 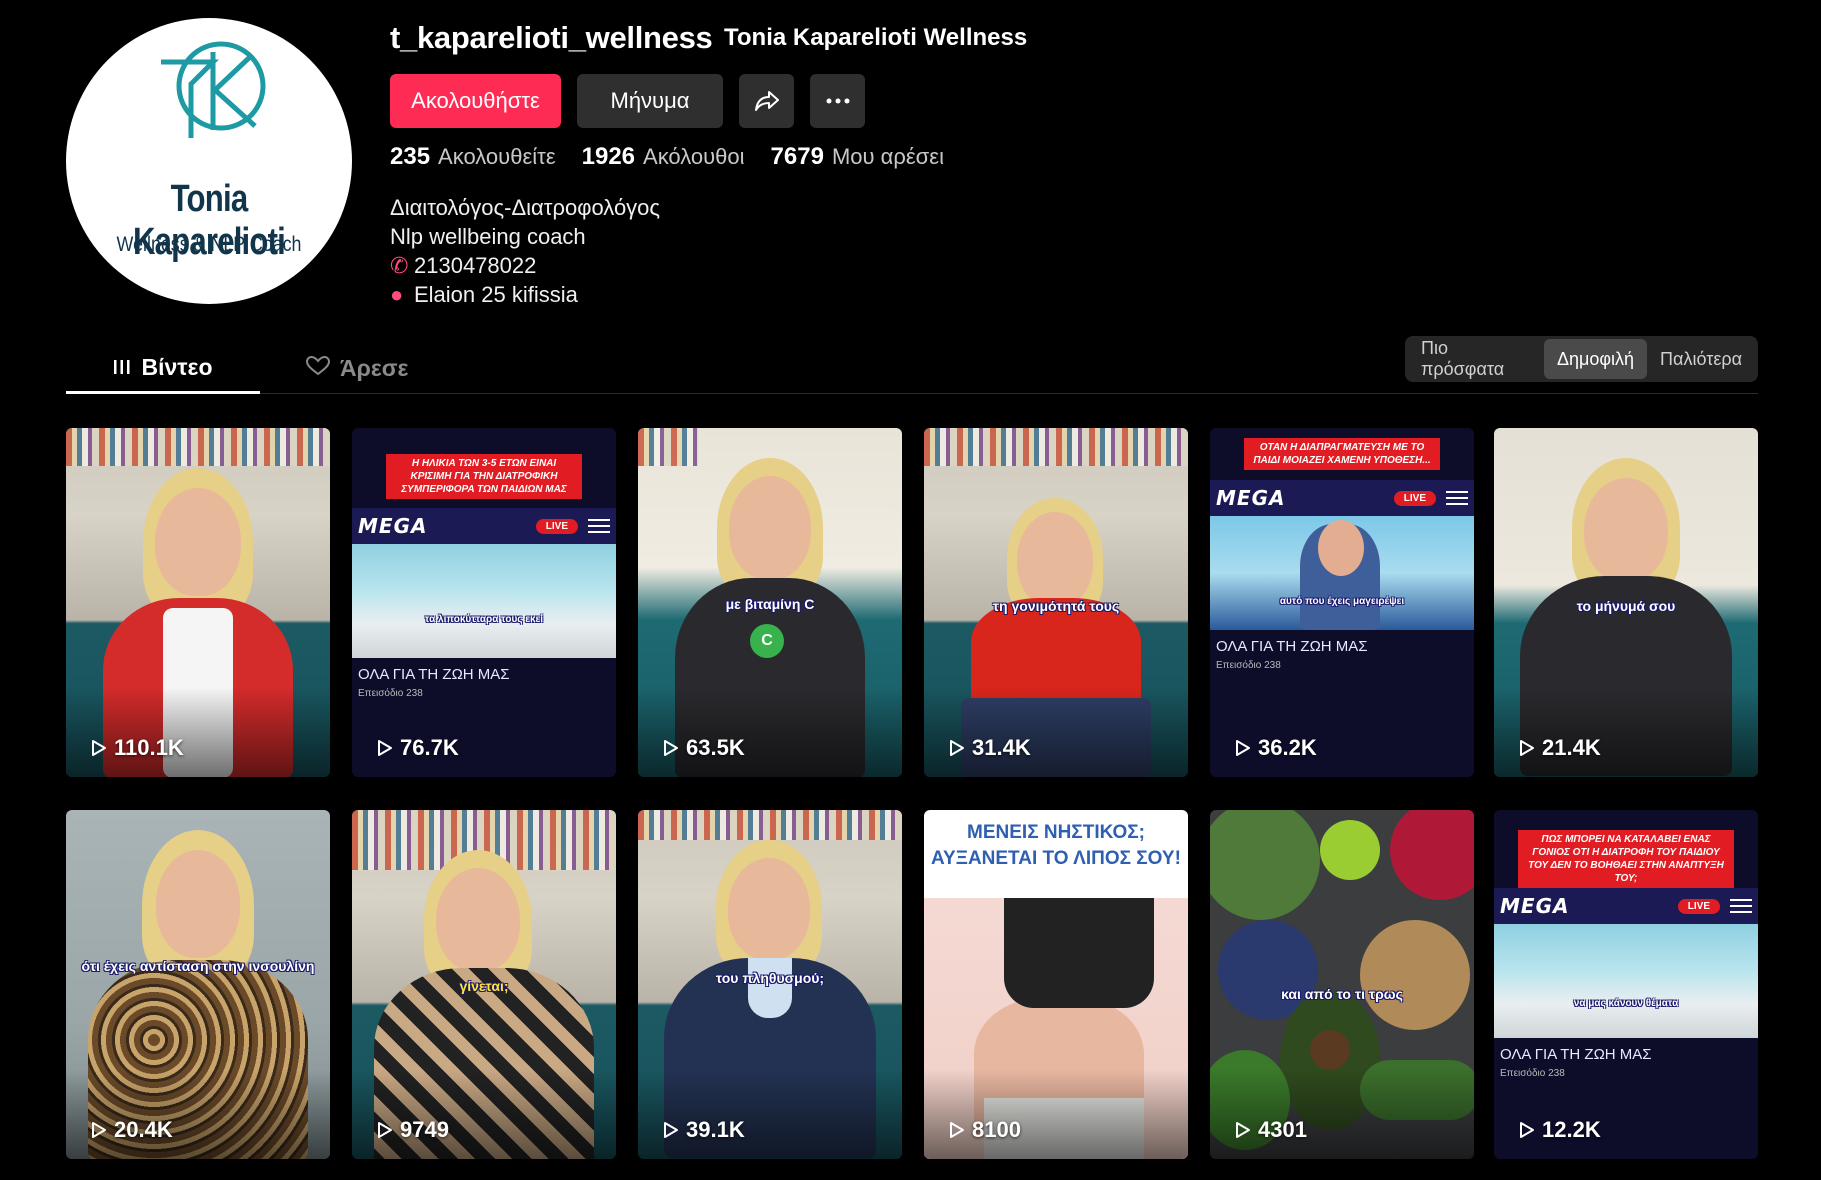 What do you see at coordinates (434, 674) in the screenshot?
I see `show-title: ΟΛΑ ΓΙΑ ΤΗ ΖΩΗ ΜΑΣ` at bounding box center [434, 674].